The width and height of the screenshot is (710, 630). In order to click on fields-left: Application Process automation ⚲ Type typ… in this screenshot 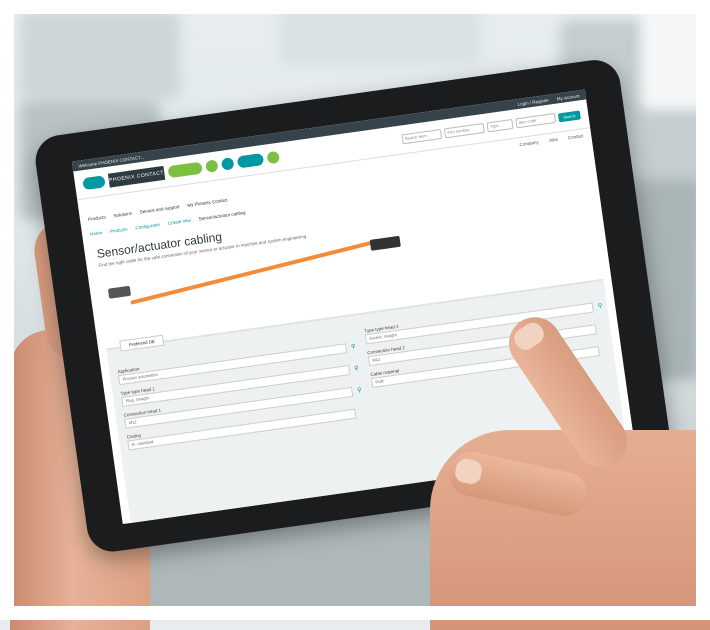, I will do `click(239, 391)`.